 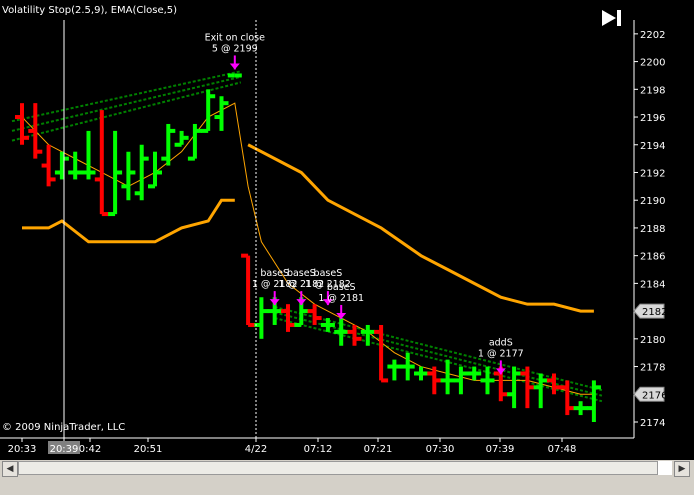 I want to click on price-tick-label: 2190, so click(x=652, y=201).